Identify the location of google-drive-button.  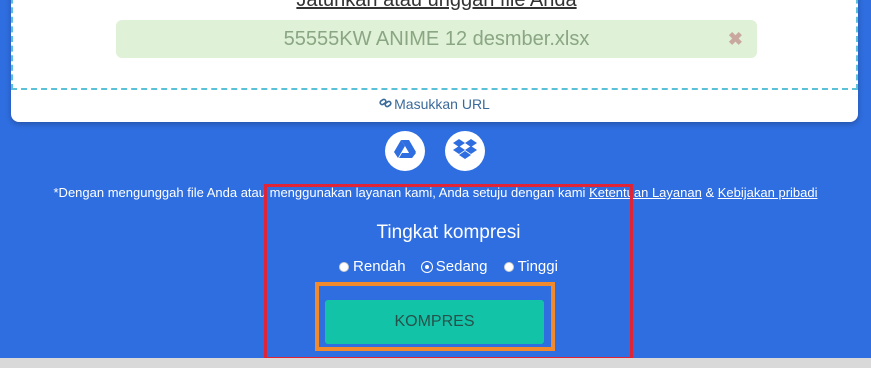
(405, 151).